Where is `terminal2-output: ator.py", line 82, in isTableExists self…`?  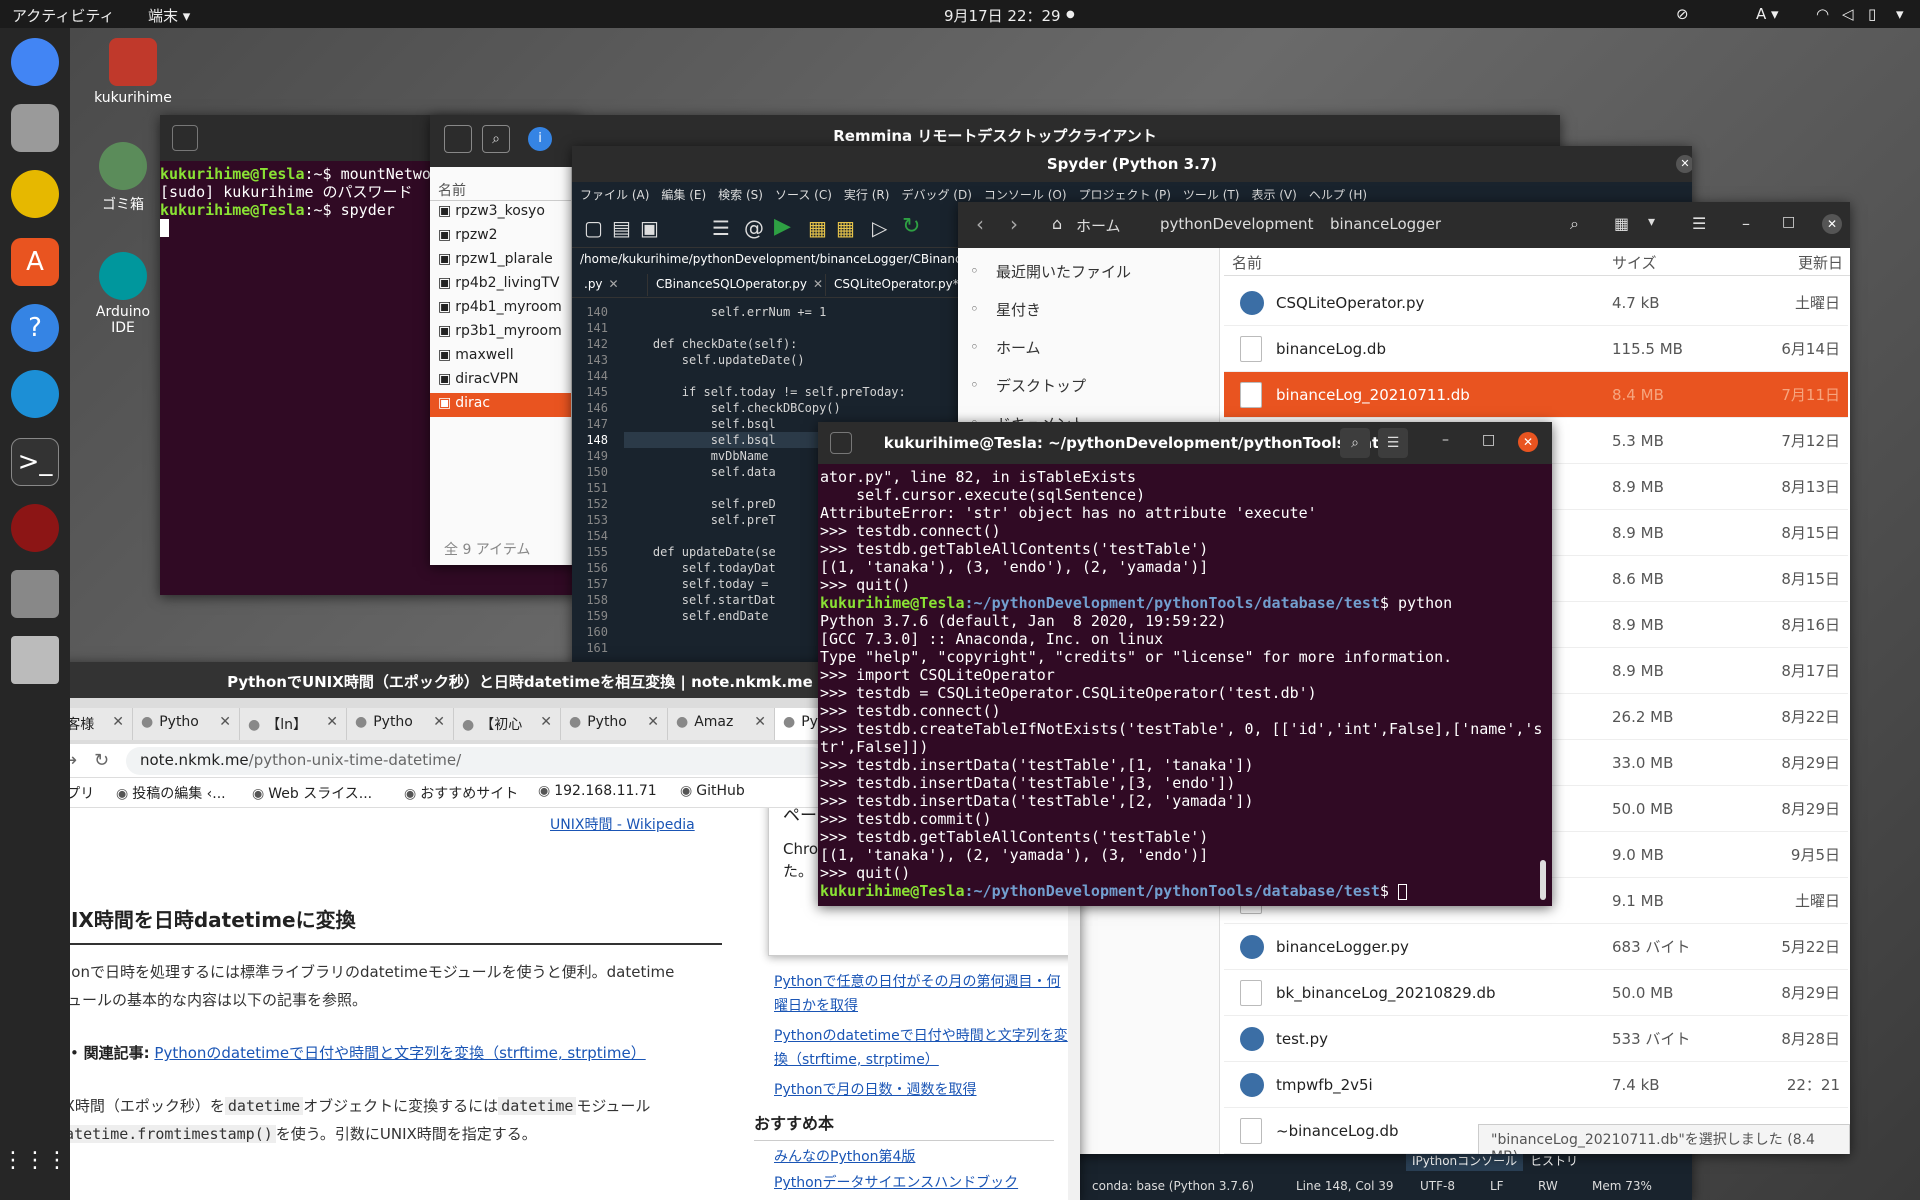
terminal2-output: ator.py", line 82, in isTableExists self… is located at coordinates (1181, 684).